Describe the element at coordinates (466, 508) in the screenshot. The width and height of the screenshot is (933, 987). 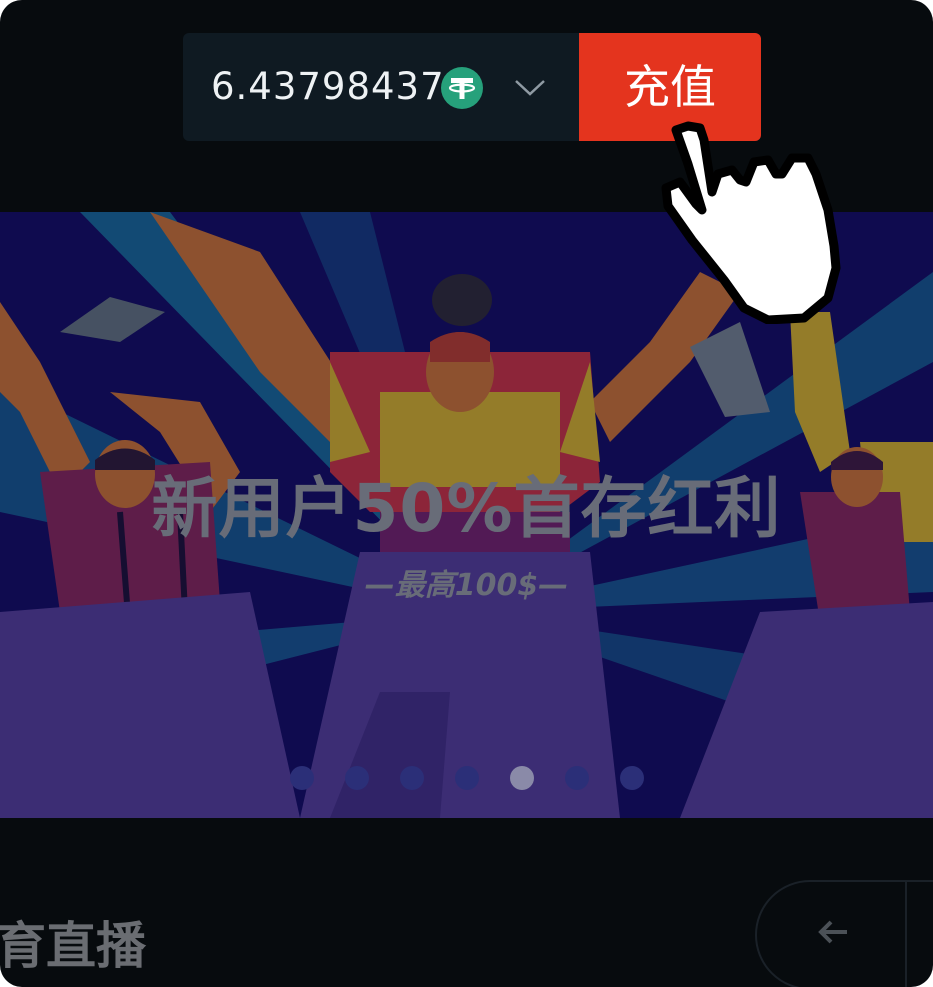
I see `promo-title: 新用户50%首存红利` at that location.